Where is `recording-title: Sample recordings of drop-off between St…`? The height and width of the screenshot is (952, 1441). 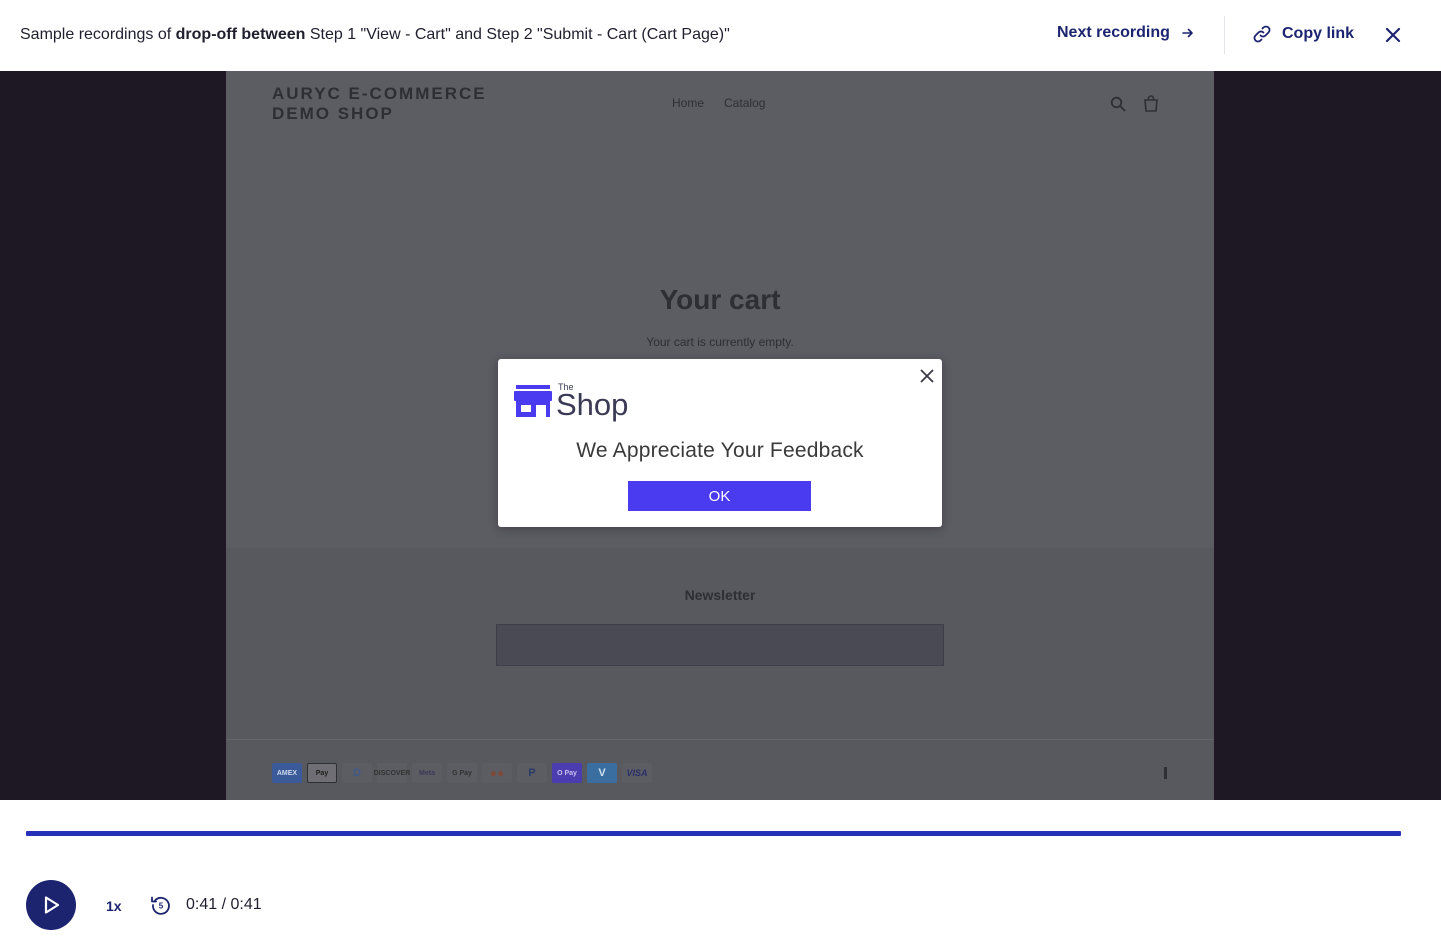 recording-title: Sample recordings of drop-off between St… is located at coordinates (375, 35).